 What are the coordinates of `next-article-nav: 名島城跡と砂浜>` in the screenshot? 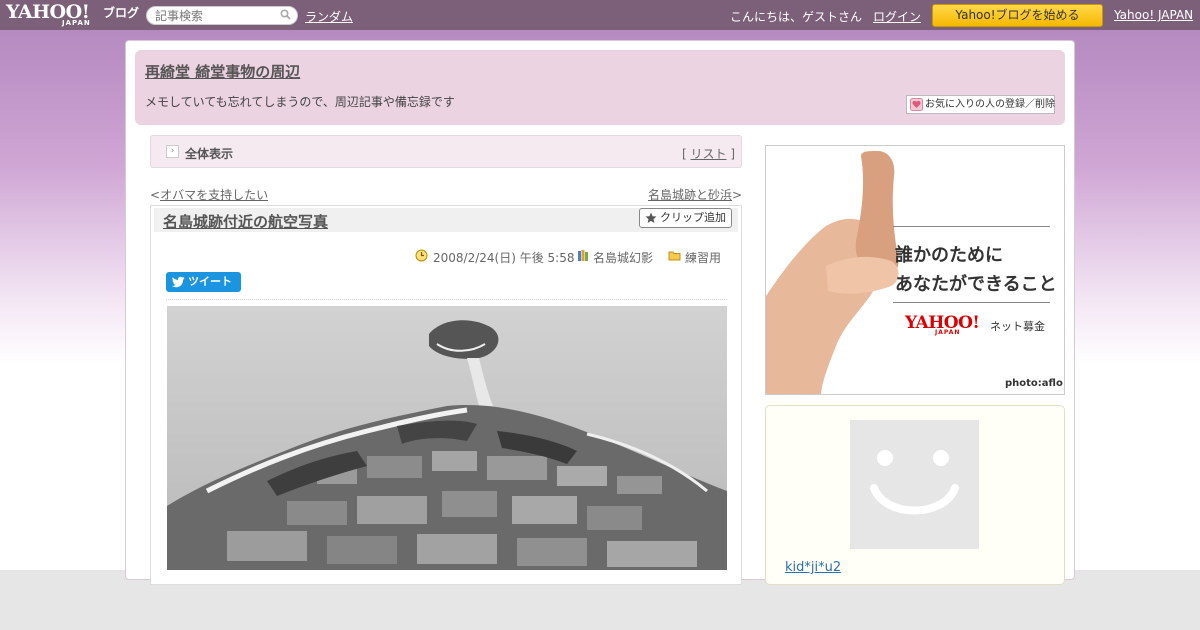 It's located at (695, 194).